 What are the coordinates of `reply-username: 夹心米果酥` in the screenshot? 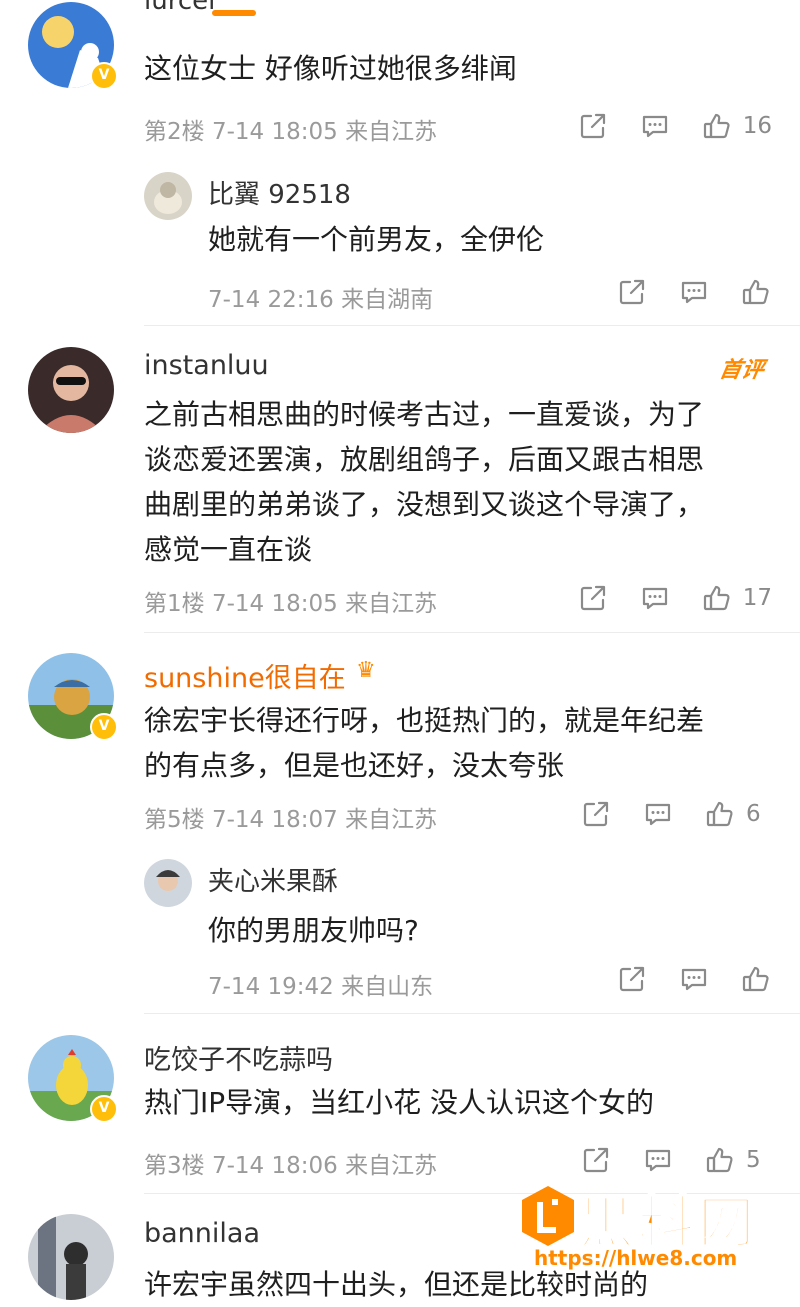 It's located at (273, 879).